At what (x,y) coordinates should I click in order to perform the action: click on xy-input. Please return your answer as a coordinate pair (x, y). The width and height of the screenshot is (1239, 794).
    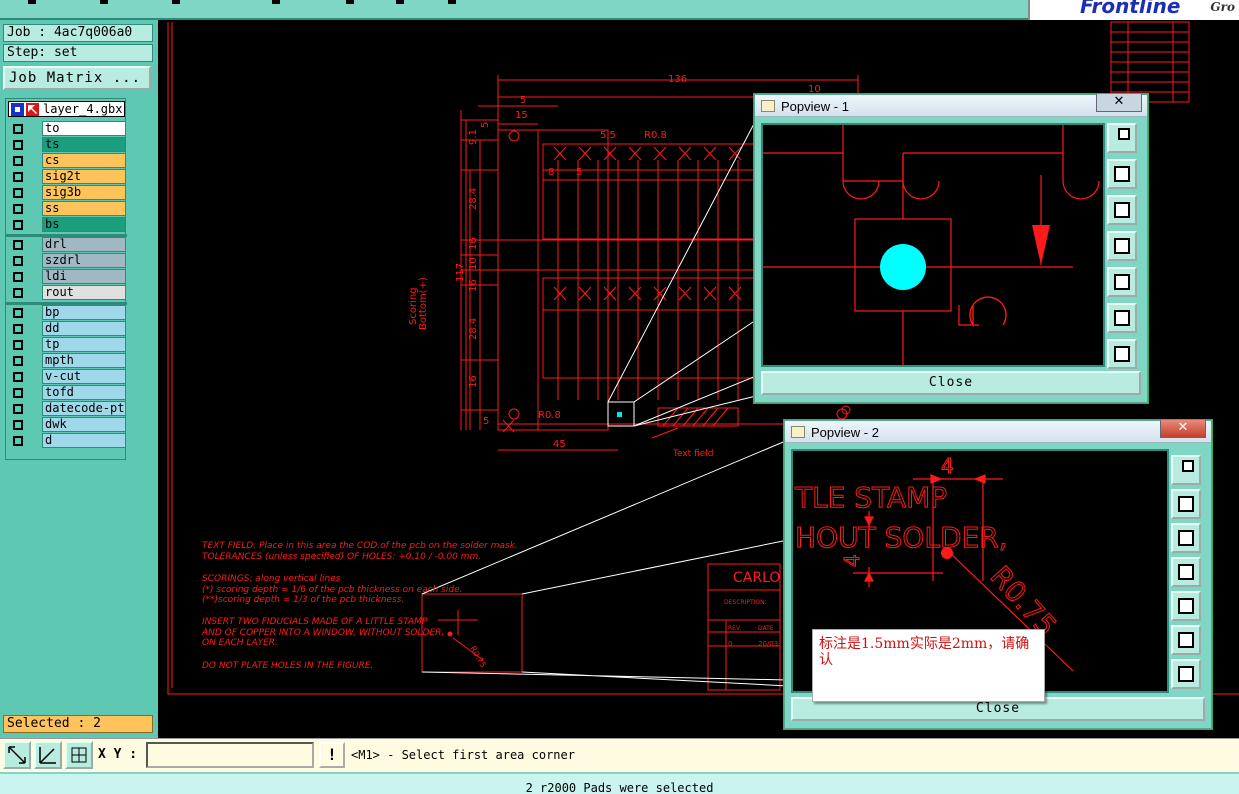
    Looking at the image, I should click on (230, 755).